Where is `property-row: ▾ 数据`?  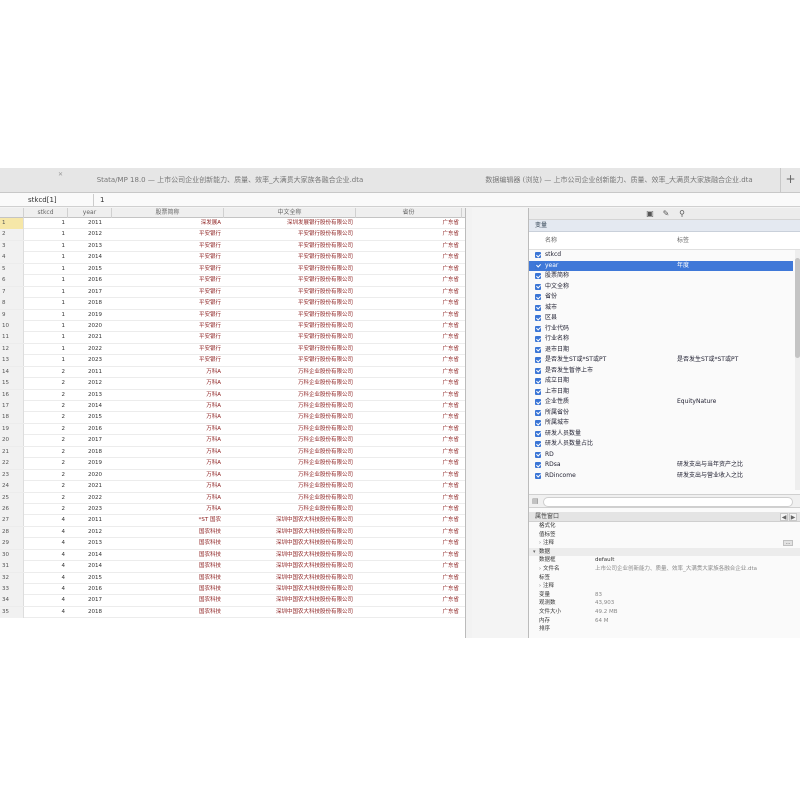 property-row: ▾ 数据 is located at coordinates (664, 552).